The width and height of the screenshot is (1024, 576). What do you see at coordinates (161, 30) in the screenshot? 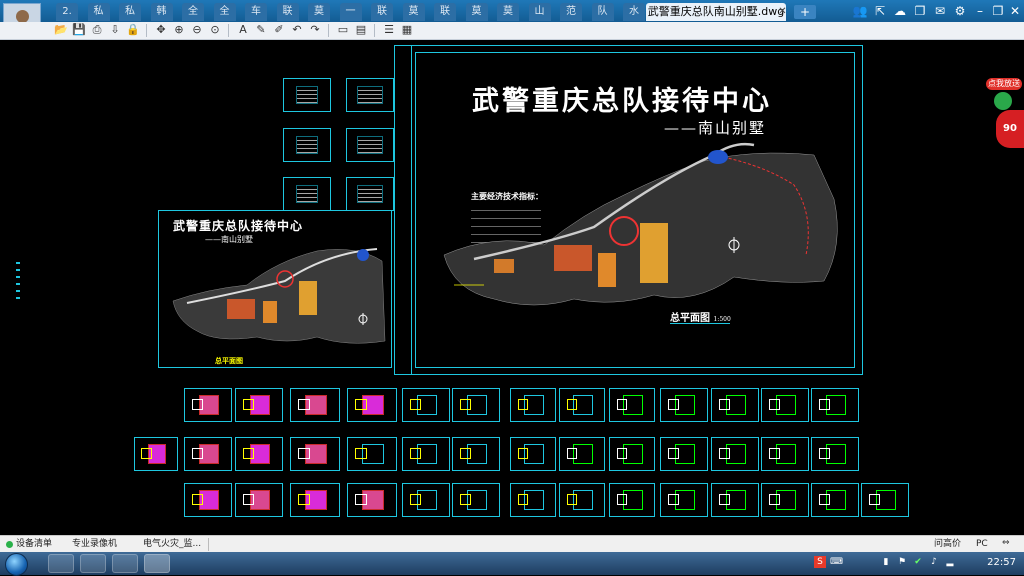
I see `pan-icon: ✥` at bounding box center [161, 30].